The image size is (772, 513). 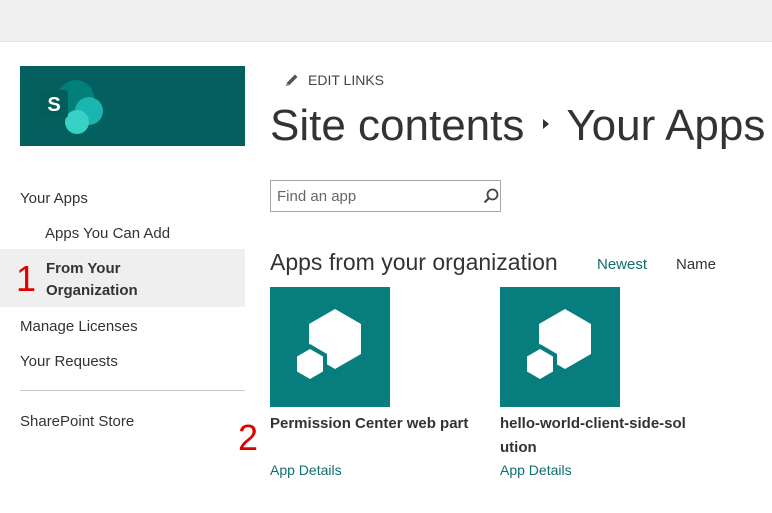 What do you see at coordinates (696, 264) in the screenshot?
I see `sort-name-link: Name` at bounding box center [696, 264].